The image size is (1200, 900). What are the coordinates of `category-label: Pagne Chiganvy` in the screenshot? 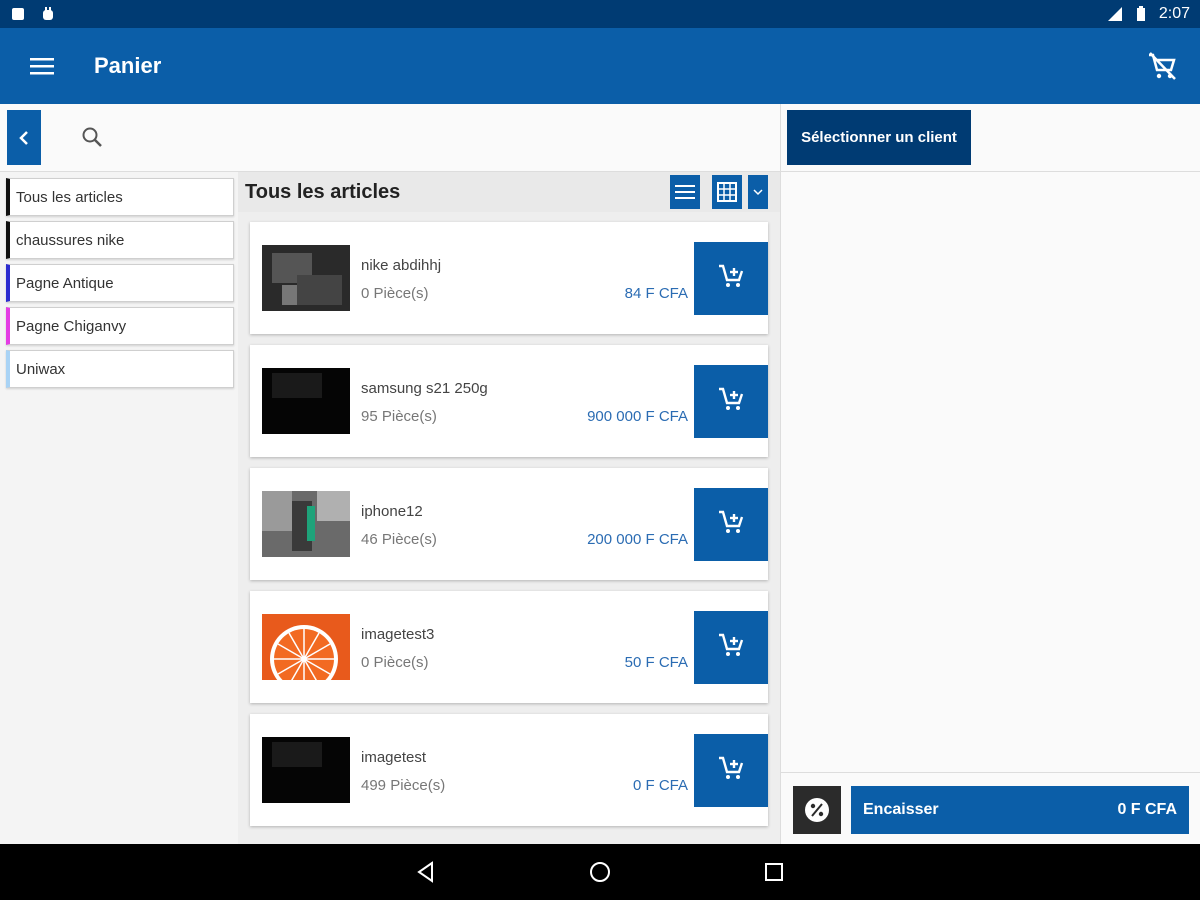 It's located at (71, 326).